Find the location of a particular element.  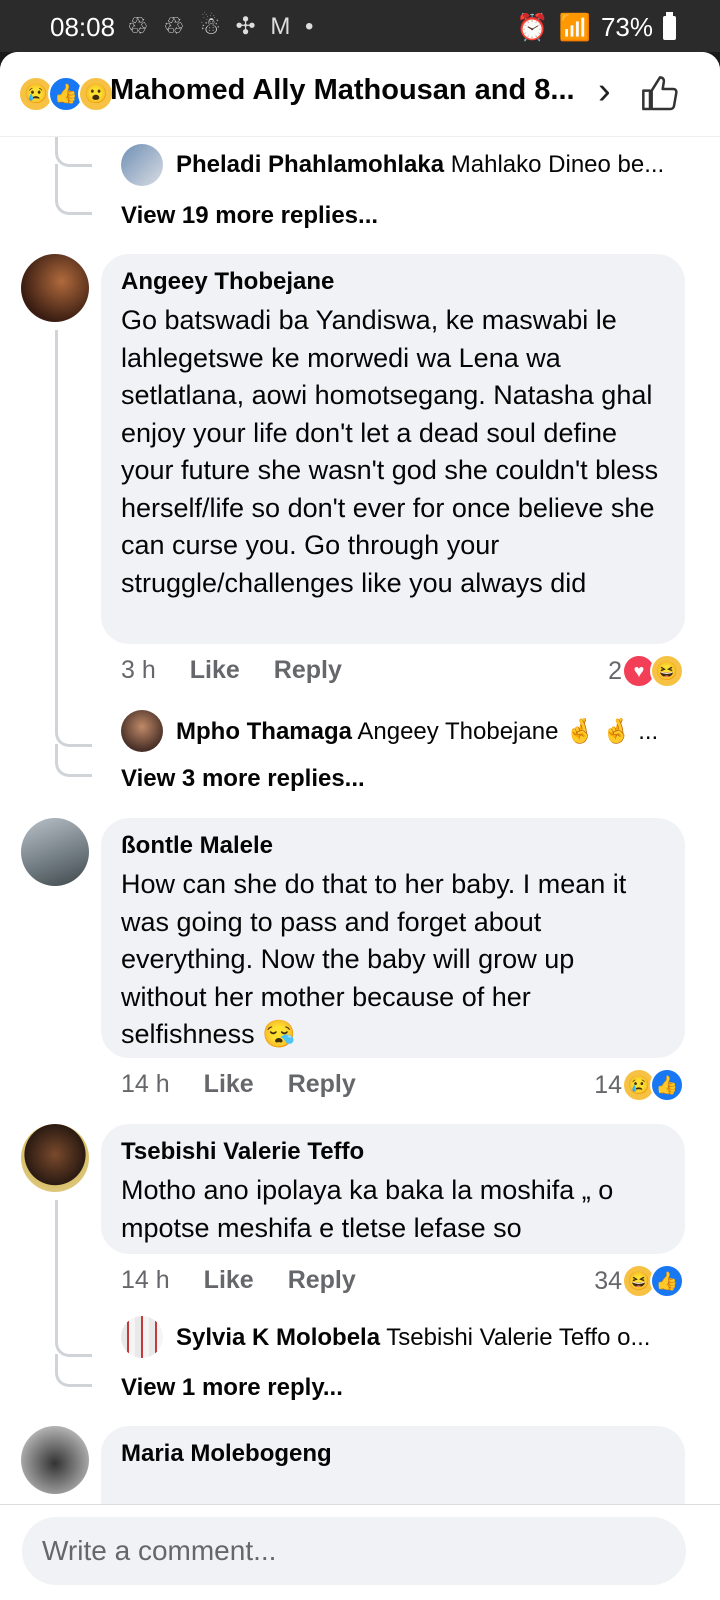

status-right: ⏰ 📶 73% is located at coordinates (596, 27).